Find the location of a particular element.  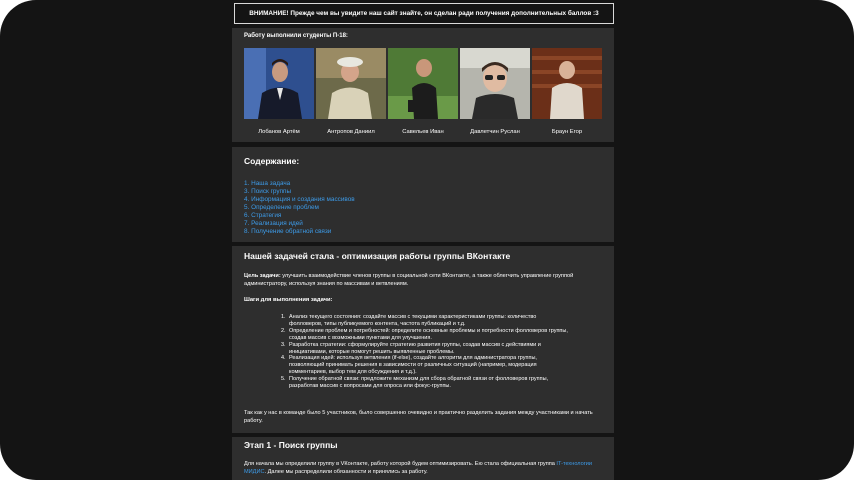

member-name: Савельев Иван is located at coordinates (423, 132).